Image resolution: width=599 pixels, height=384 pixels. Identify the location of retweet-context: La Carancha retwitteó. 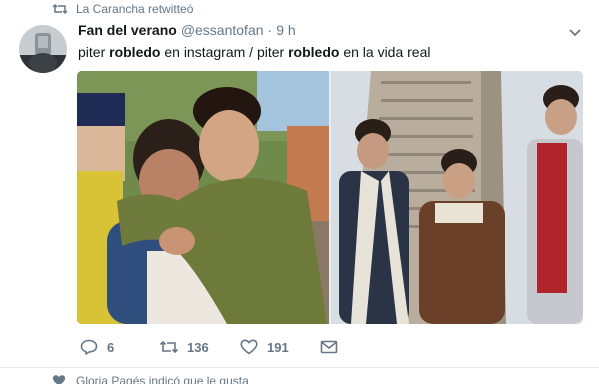
(122, 9).